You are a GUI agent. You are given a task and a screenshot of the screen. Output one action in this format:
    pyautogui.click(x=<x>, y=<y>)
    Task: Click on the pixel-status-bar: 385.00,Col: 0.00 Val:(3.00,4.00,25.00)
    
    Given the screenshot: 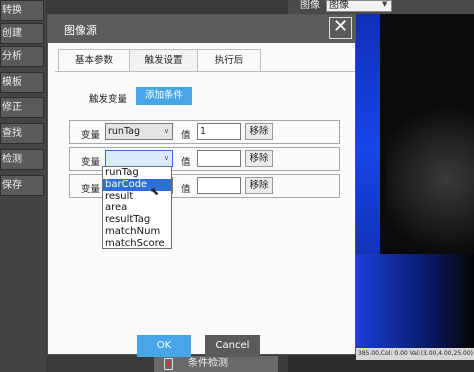 What is the action you would take?
    pyautogui.click(x=415, y=354)
    